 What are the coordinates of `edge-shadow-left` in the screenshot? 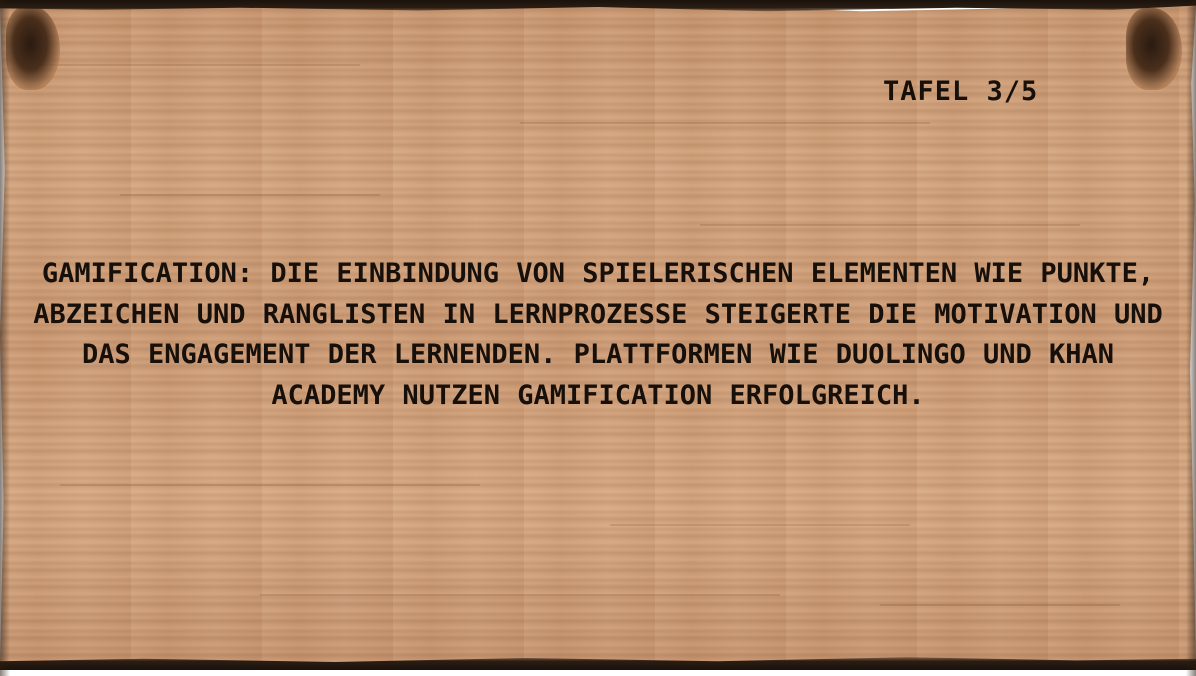 It's located at (5, 338).